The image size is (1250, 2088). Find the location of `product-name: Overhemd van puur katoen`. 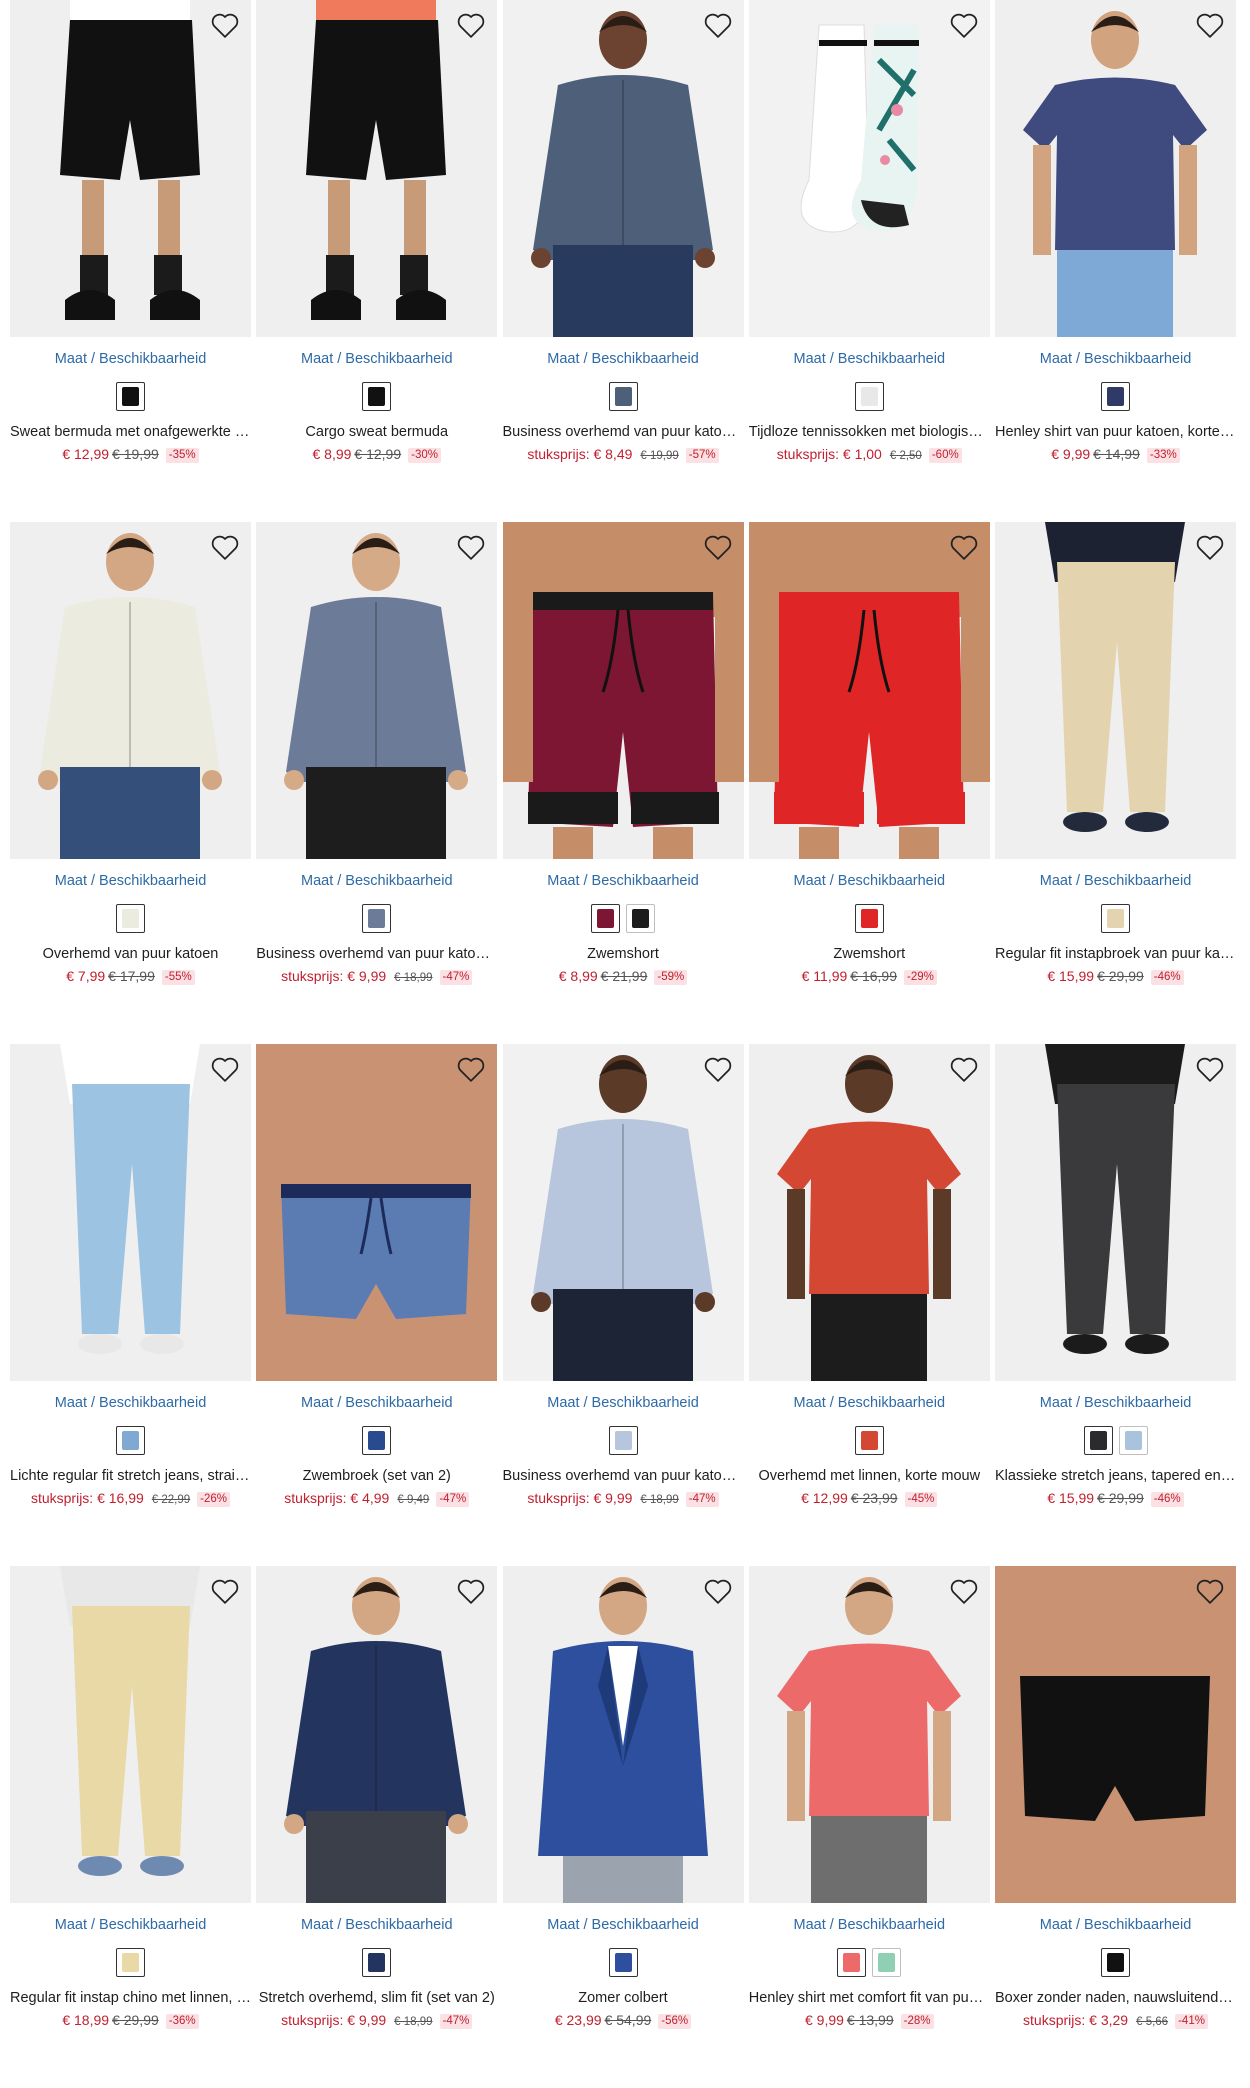

product-name: Overhemd van puur katoen is located at coordinates (130, 954).